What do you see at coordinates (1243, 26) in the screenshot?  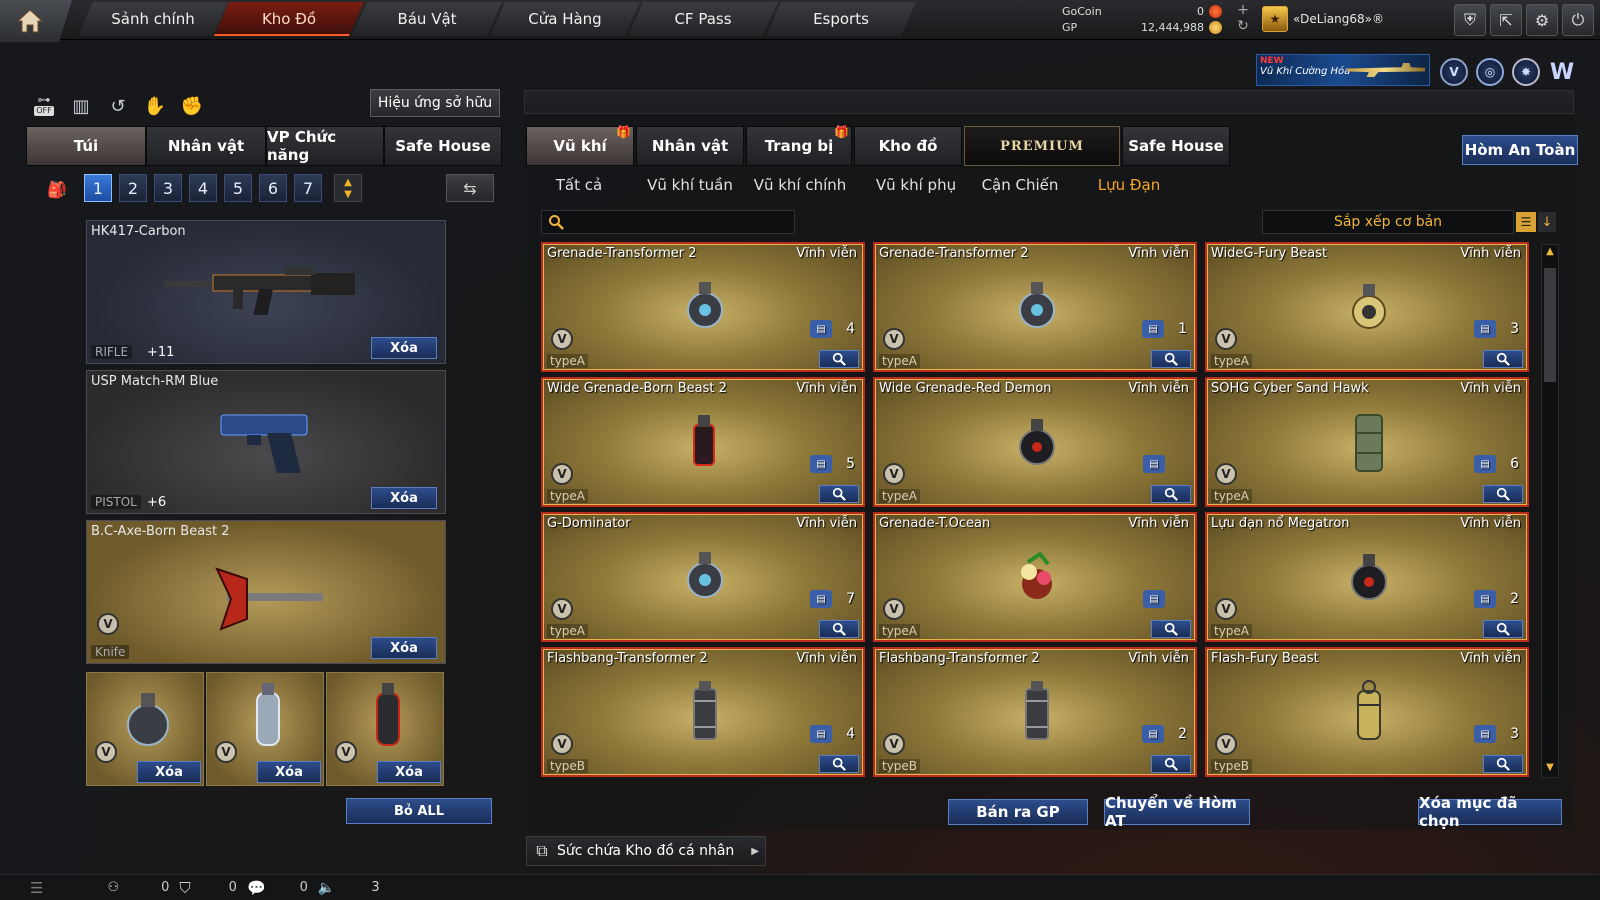 I see `refresh-icon: ↻` at bounding box center [1243, 26].